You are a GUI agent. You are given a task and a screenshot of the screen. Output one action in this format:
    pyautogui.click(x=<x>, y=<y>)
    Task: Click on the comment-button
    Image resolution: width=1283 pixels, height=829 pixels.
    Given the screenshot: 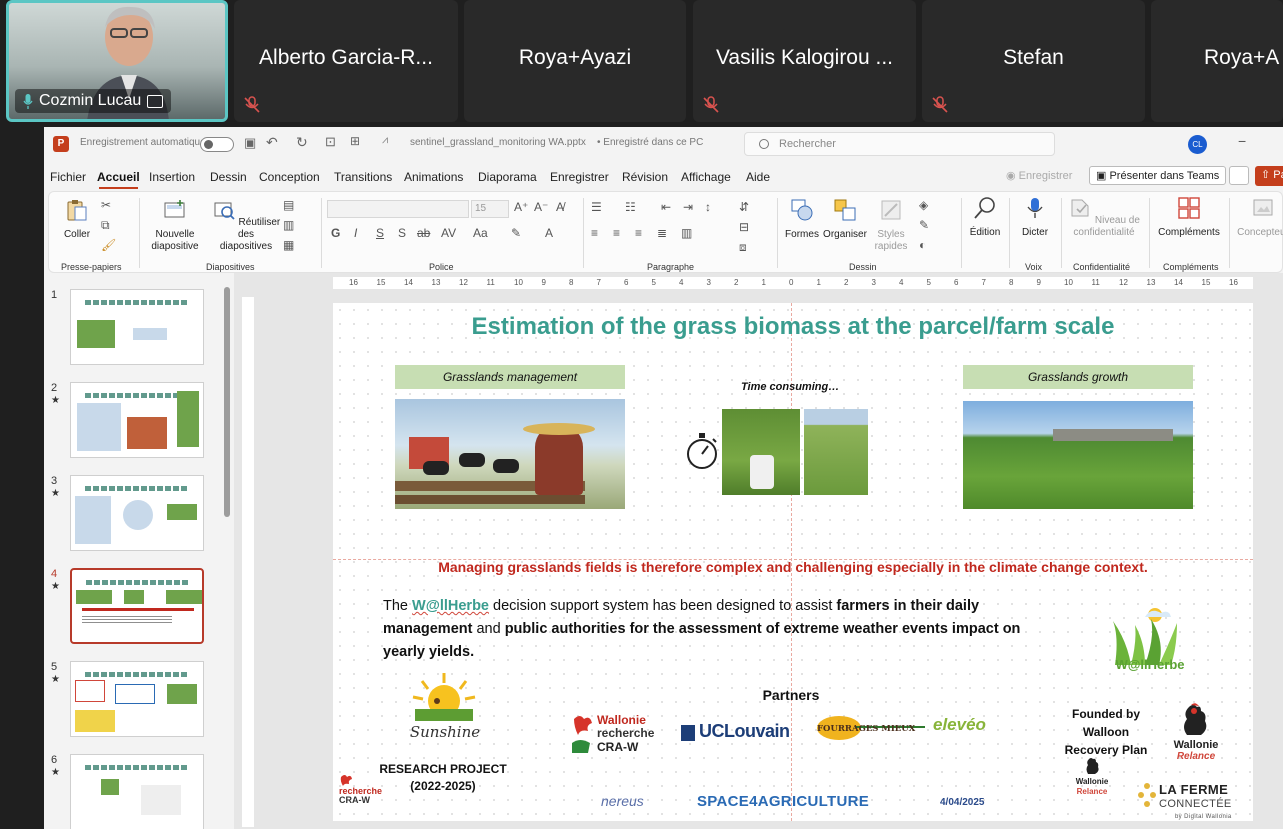 What is the action you would take?
    pyautogui.click(x=1239, y=175)
    